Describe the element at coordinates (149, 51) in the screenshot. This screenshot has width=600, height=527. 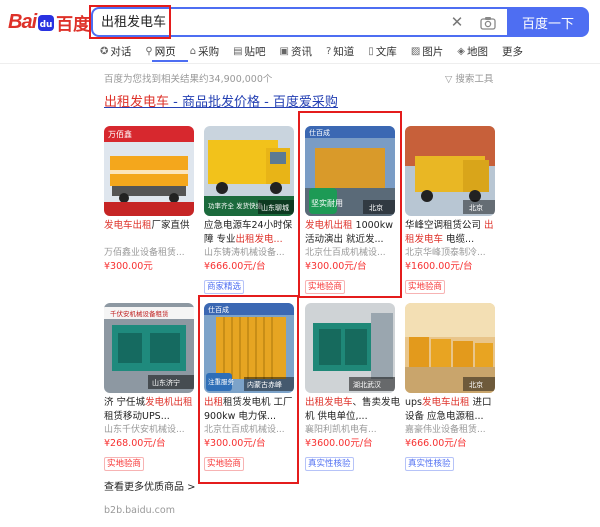
I see `search-icon: ⚲` at that location.